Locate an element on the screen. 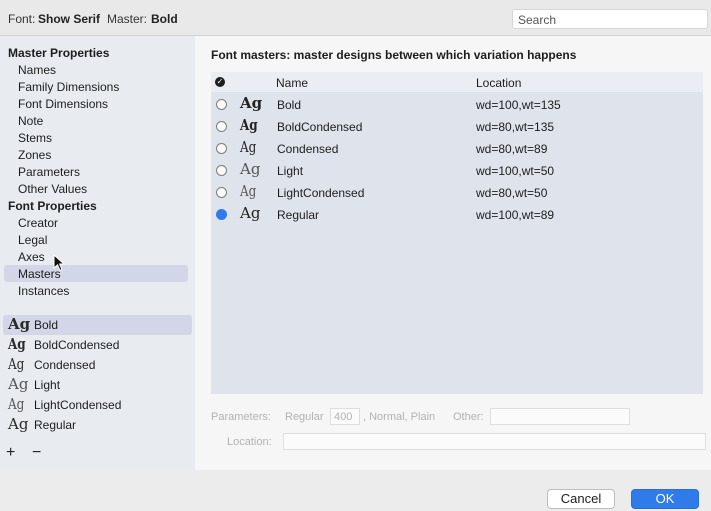 The height and width of the screenshot is (511, 711). font-properties-heading: Font Properties is located at coordinates (52, 206).